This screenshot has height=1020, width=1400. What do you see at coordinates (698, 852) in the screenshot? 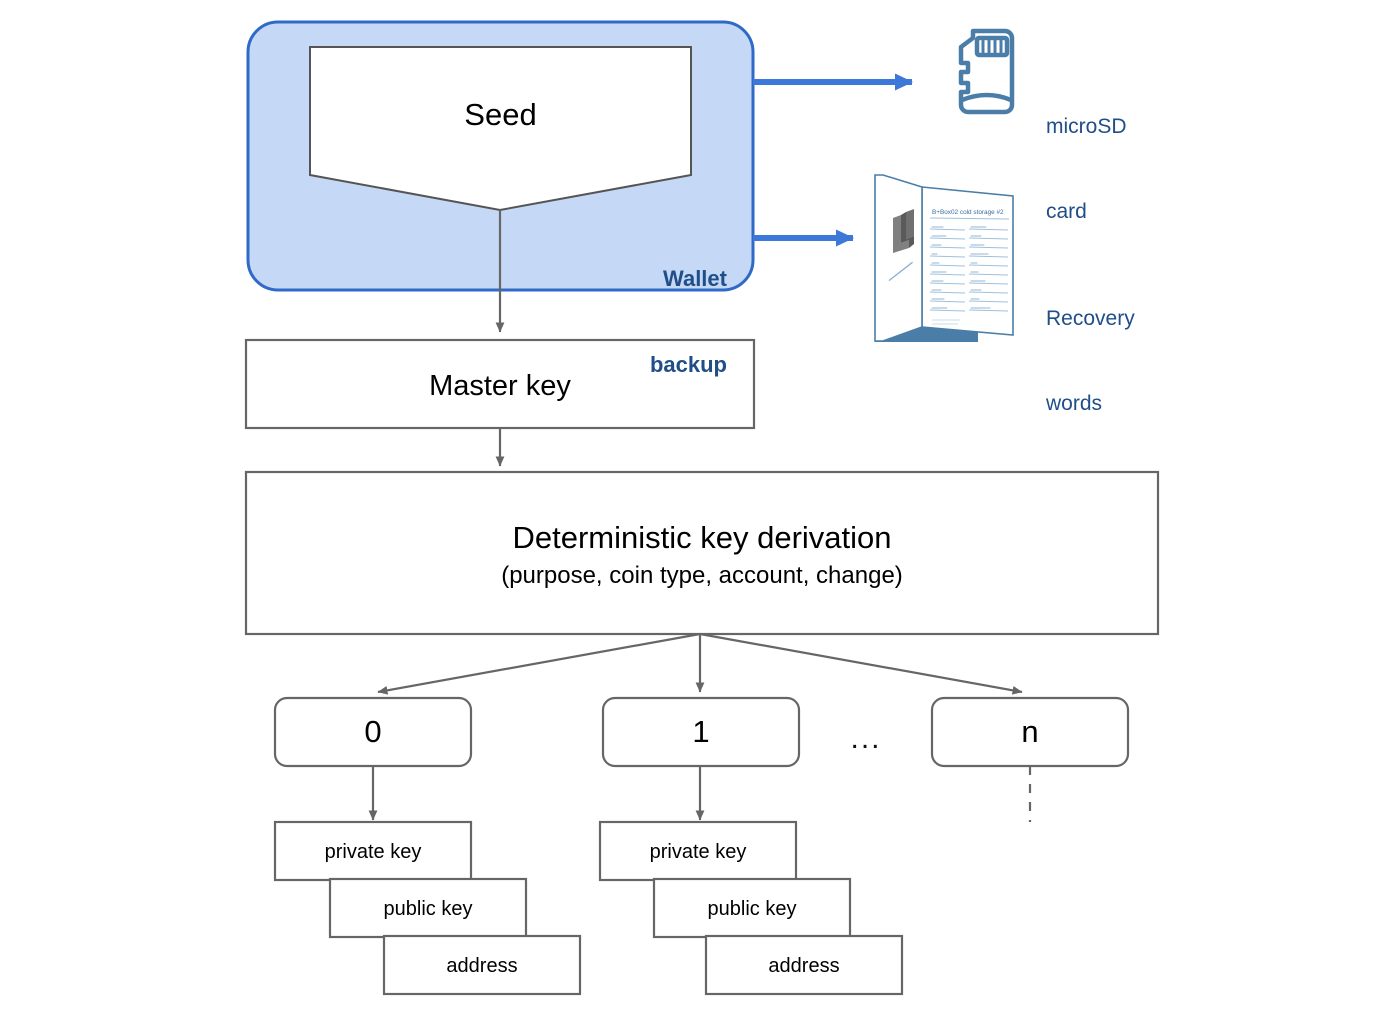
I see `private-key-label-1: private key` at bounding box center [698, 852].